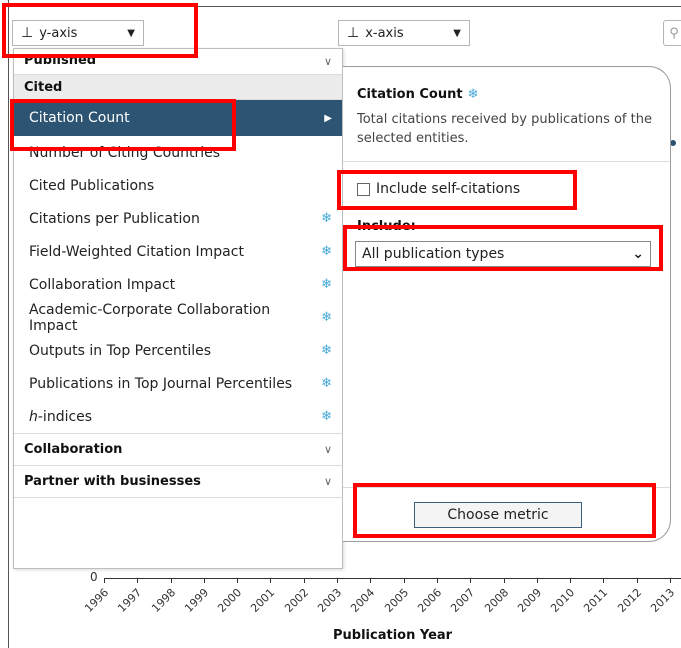 Image resolution: width=681 pixels, height=648 pixels. Describe the element at coordinates (630, 600) in the screenshot. I see `x-axis-tick-label: 2012` at that location.